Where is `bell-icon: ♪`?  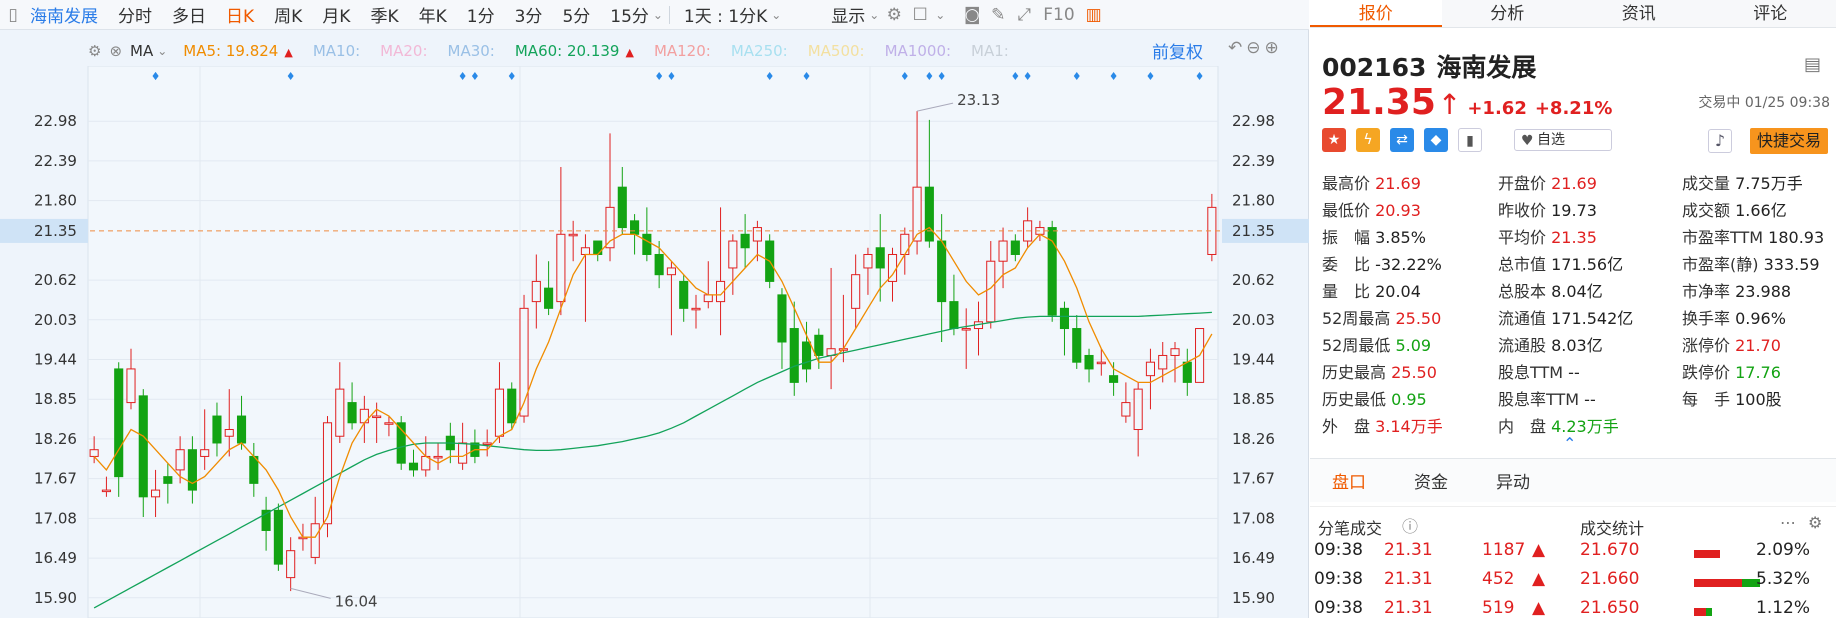 bell-icon: ♪ is located at coordinates (1720, 141).